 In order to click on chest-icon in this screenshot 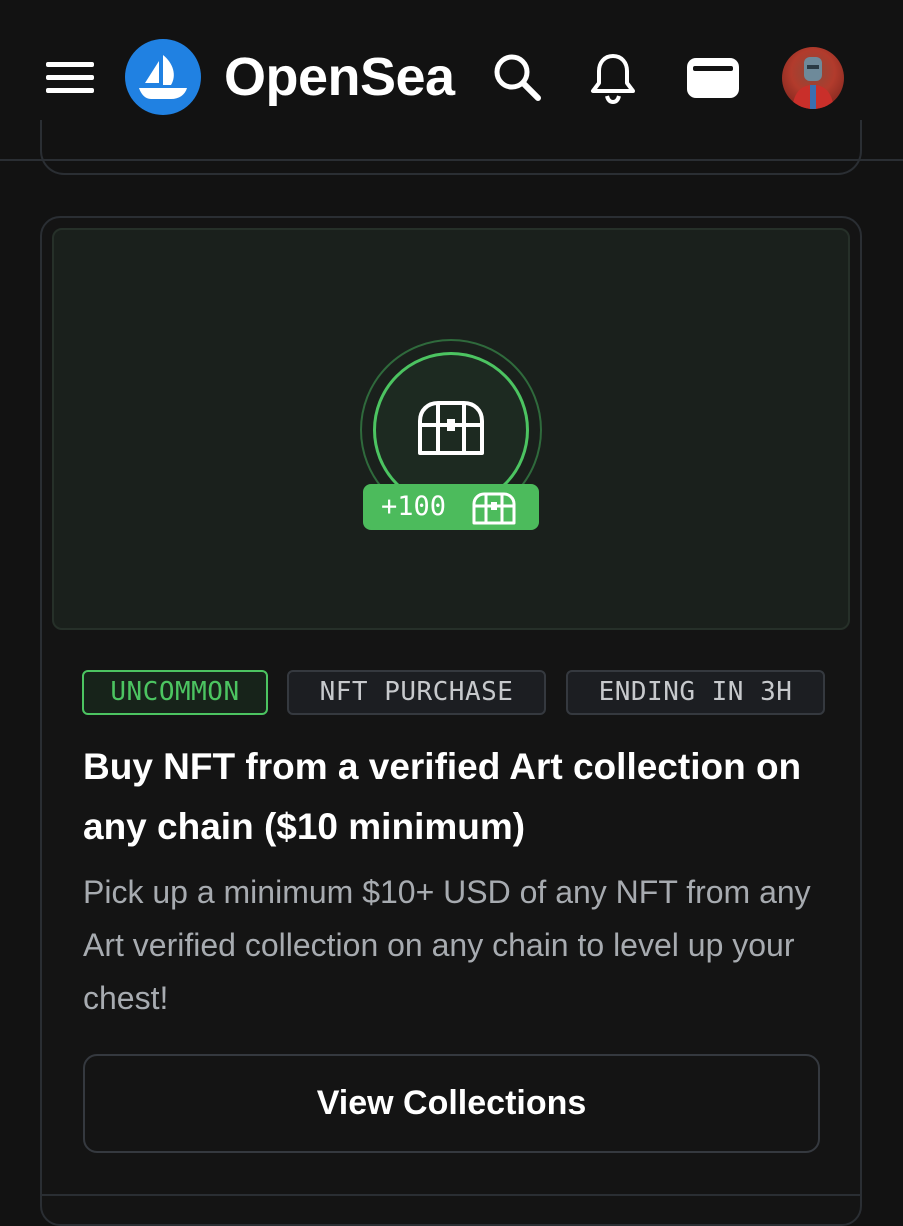, I will do `click(451, 428)`.